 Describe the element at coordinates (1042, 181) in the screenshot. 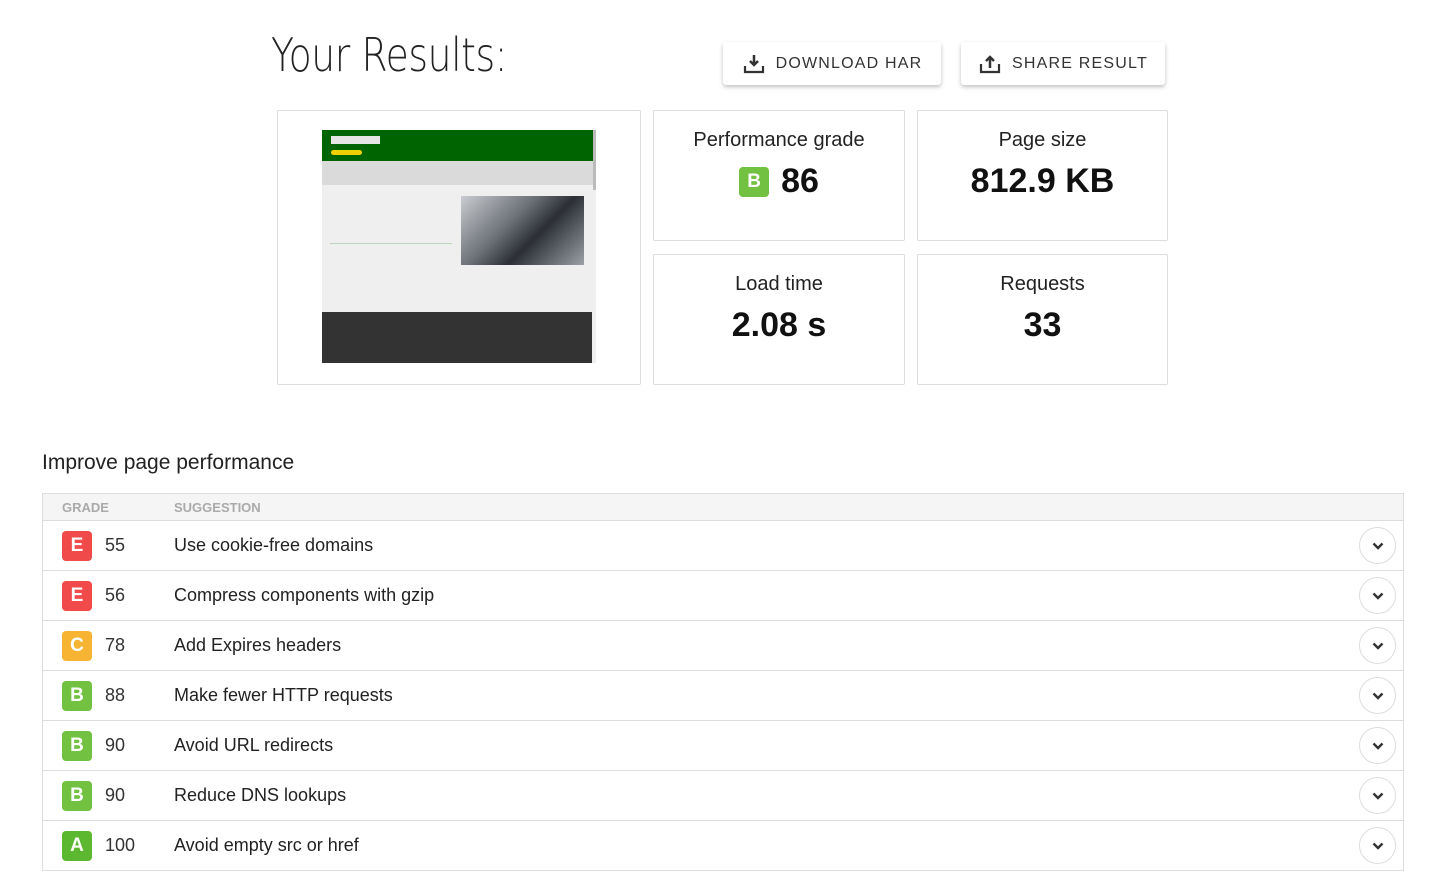

I see `page-size-value: 812.9 KB` at that location.